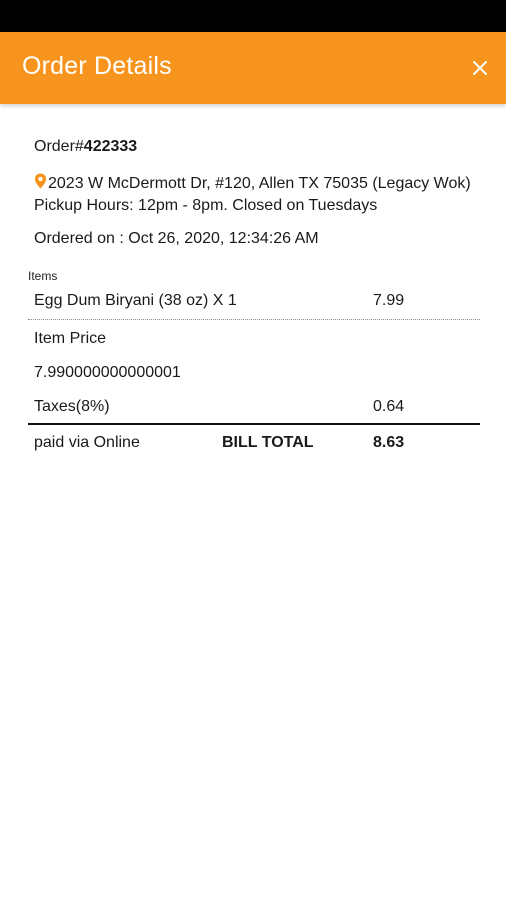 The image size is (506, 900). I want to click on close-icon, so click(480, 68).